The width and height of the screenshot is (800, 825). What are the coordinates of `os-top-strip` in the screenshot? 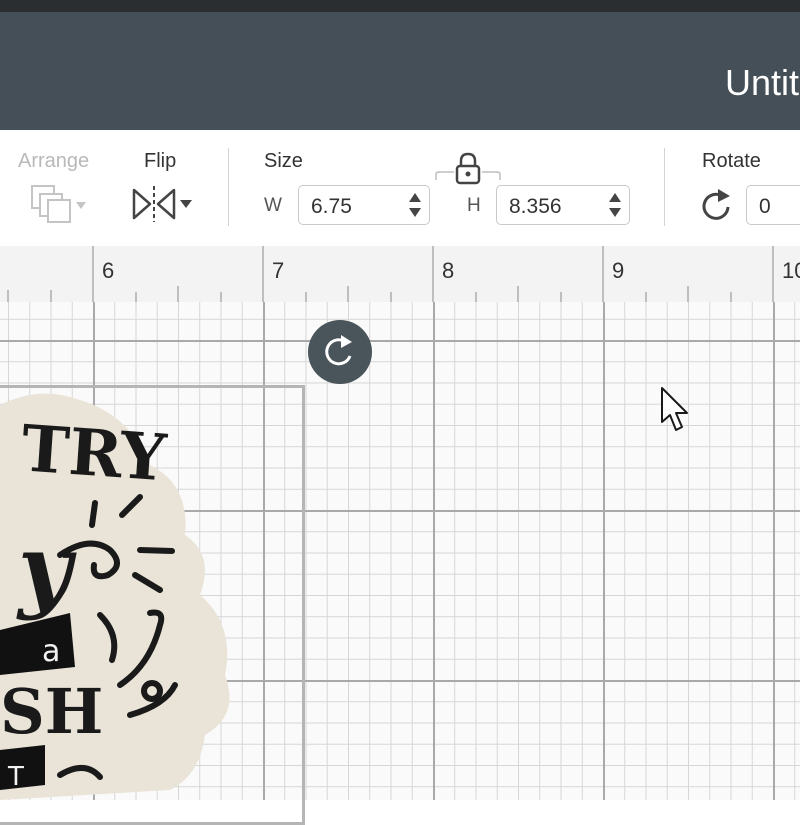 It's located at (400, 6).